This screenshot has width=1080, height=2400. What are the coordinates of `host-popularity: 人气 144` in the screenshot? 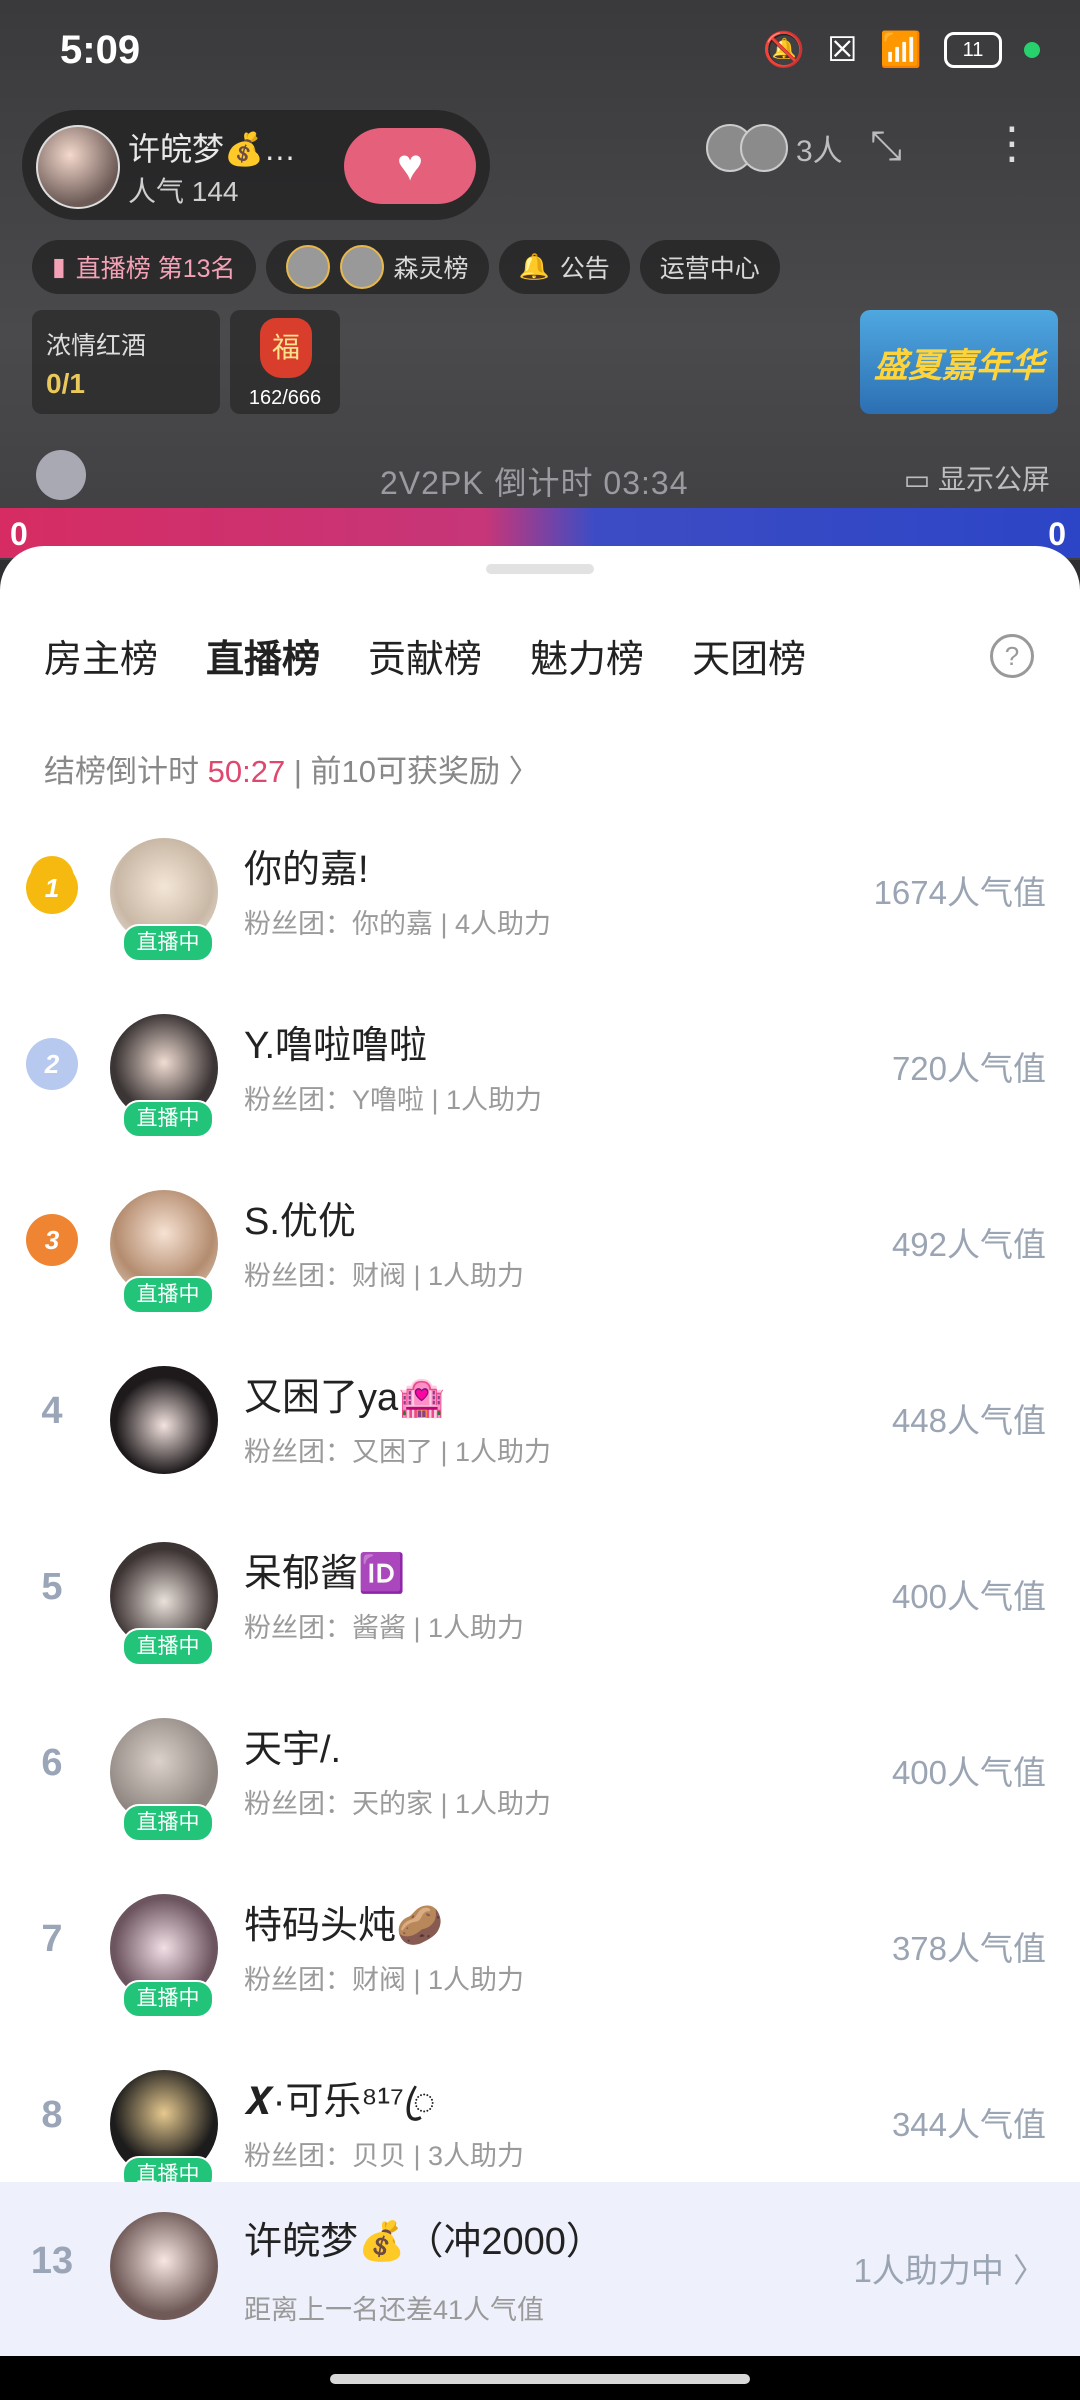 It's located at (183, 191).